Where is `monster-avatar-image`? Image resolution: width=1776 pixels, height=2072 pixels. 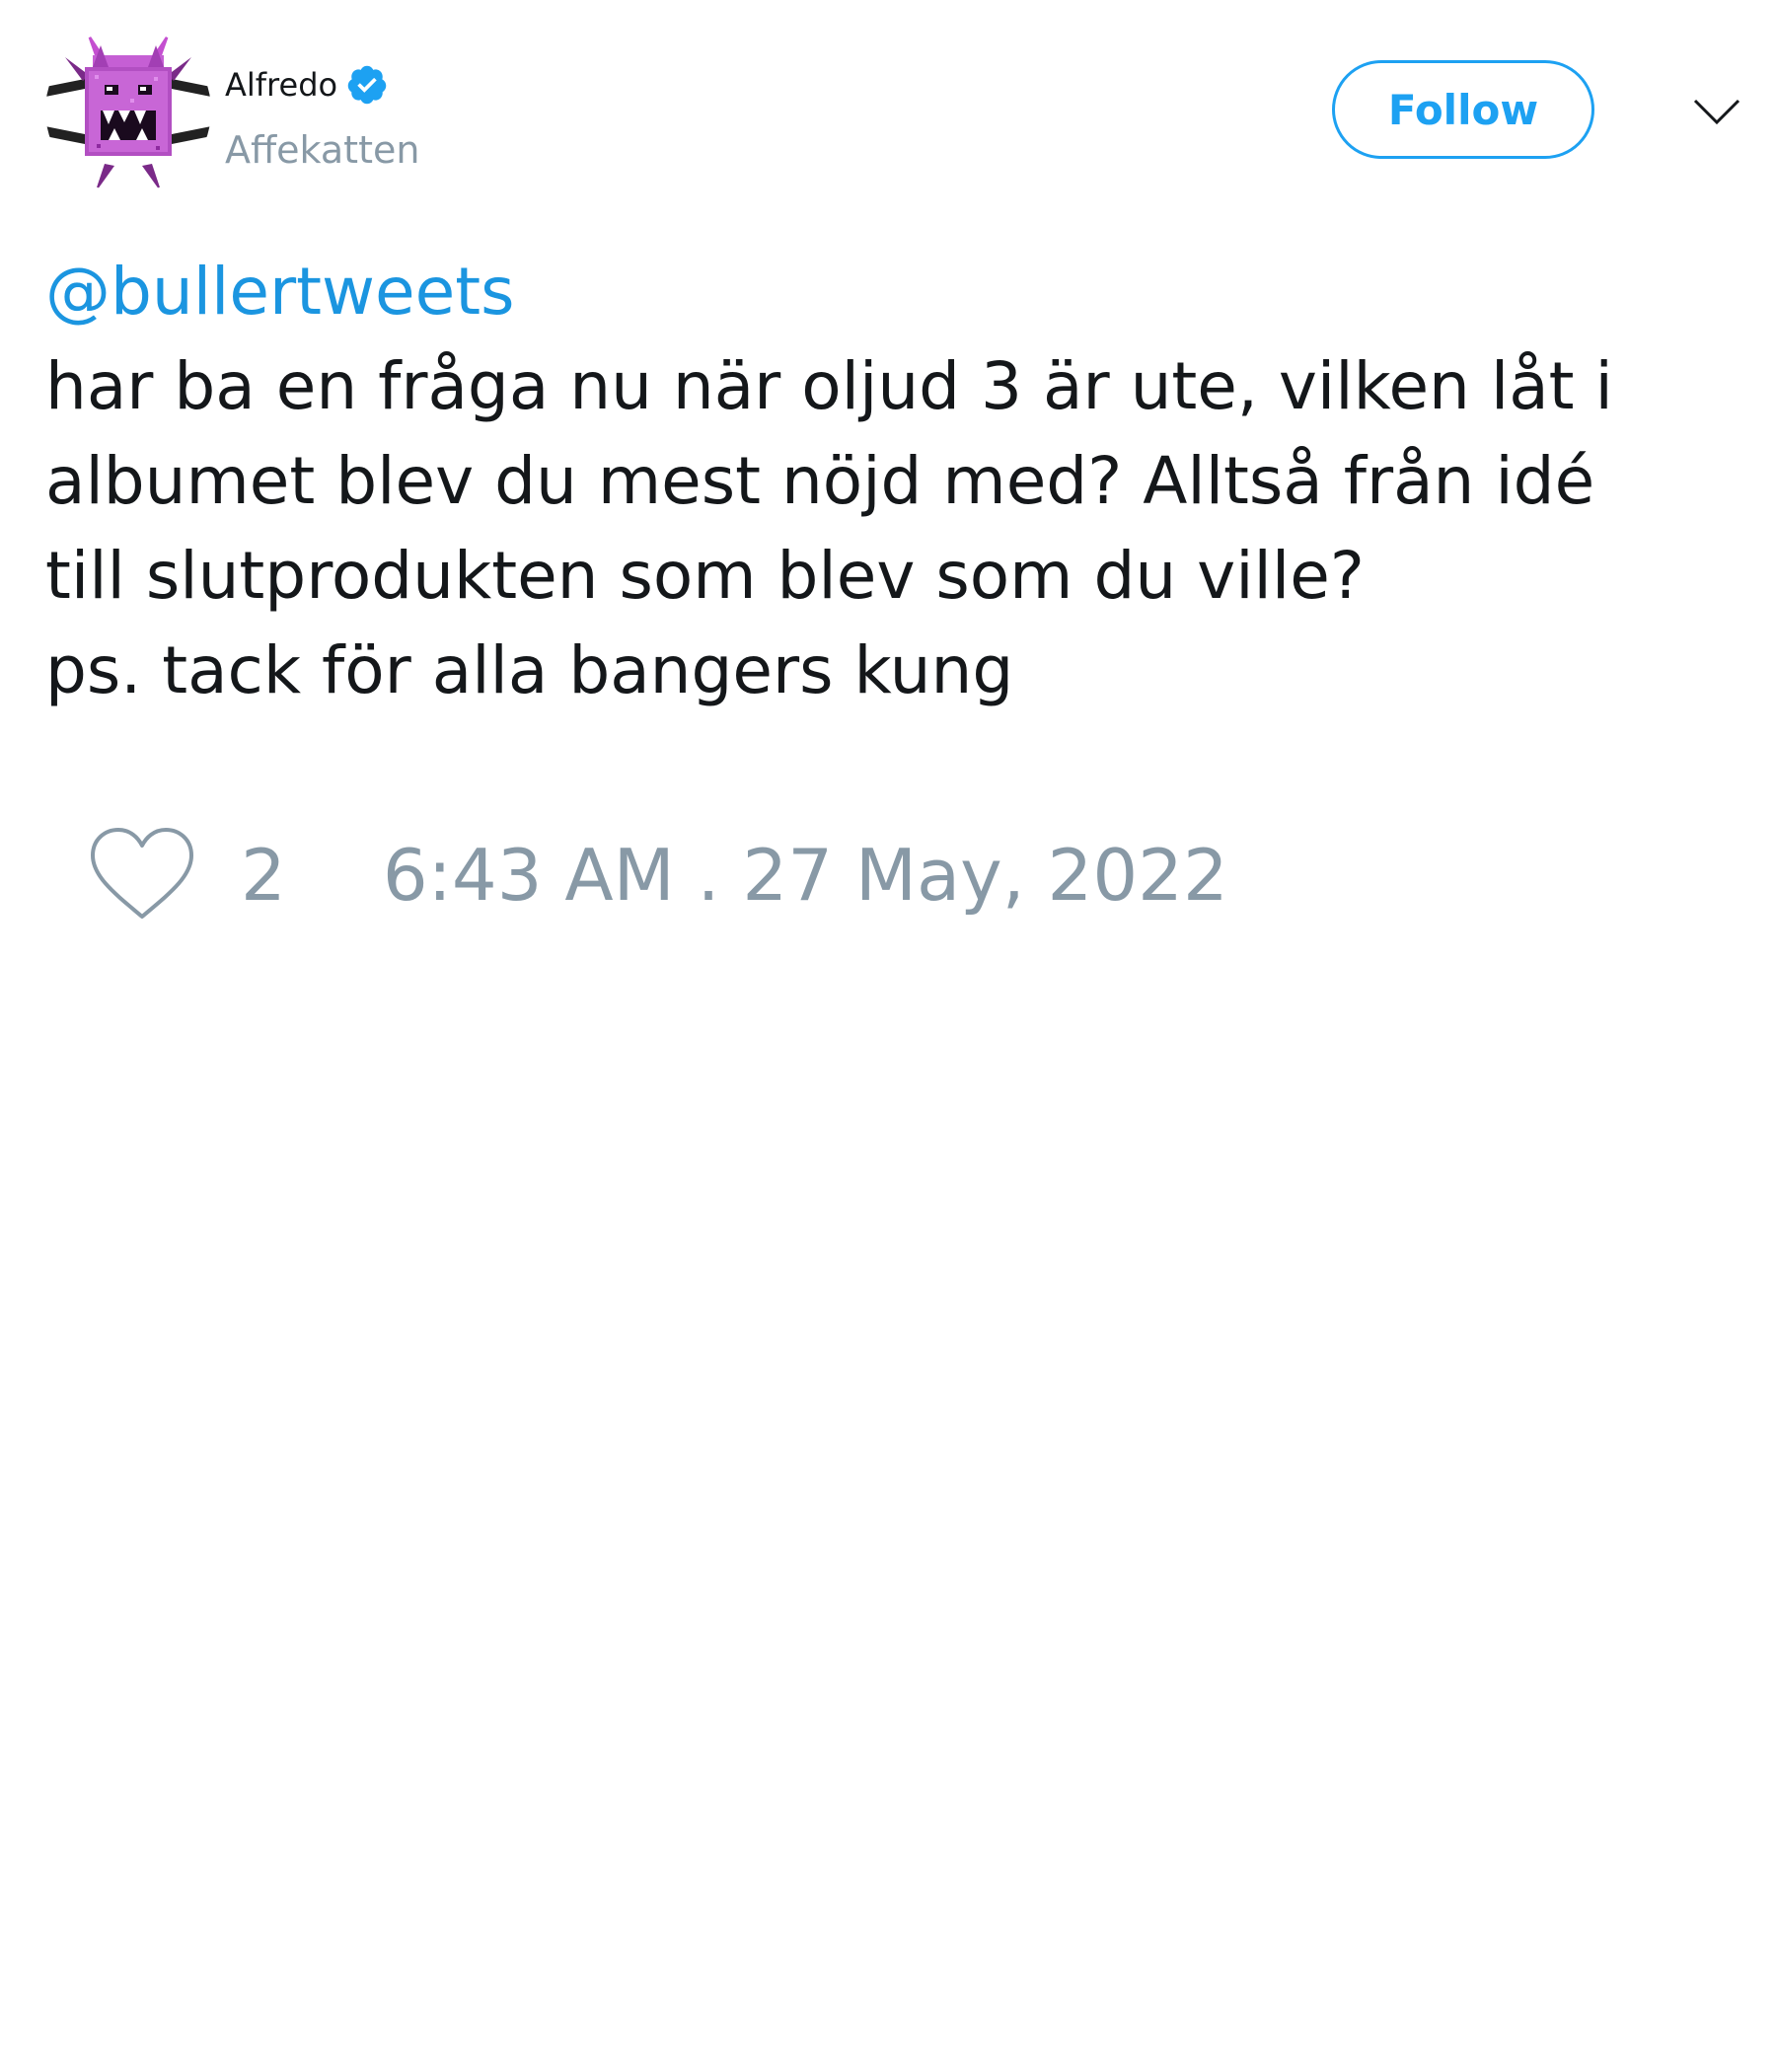 monster-avatar-image is located at coordinates (128, 111).